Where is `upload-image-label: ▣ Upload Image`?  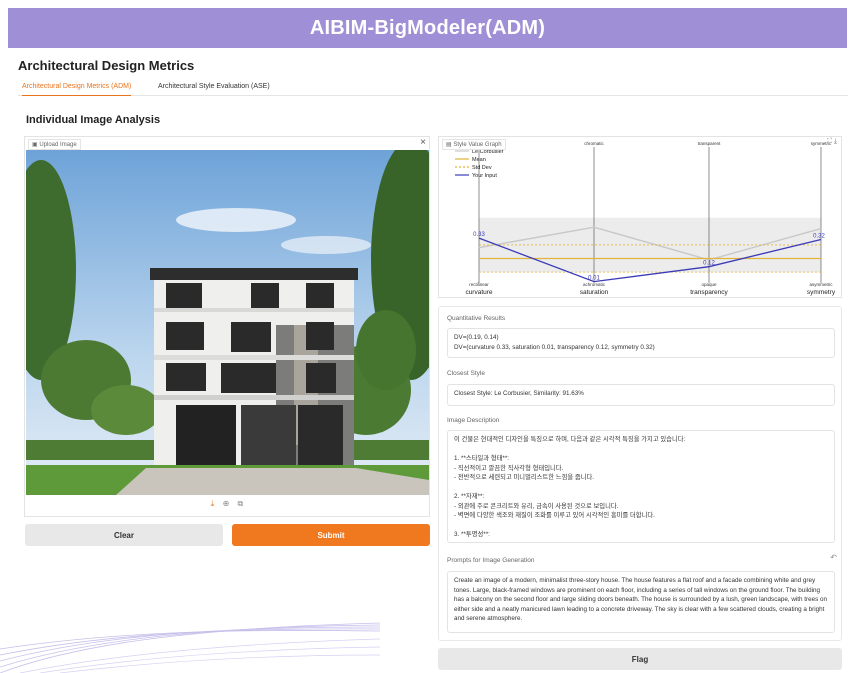 upload-image-label: ▣ Upload Image is located at coordinates (54, 144).